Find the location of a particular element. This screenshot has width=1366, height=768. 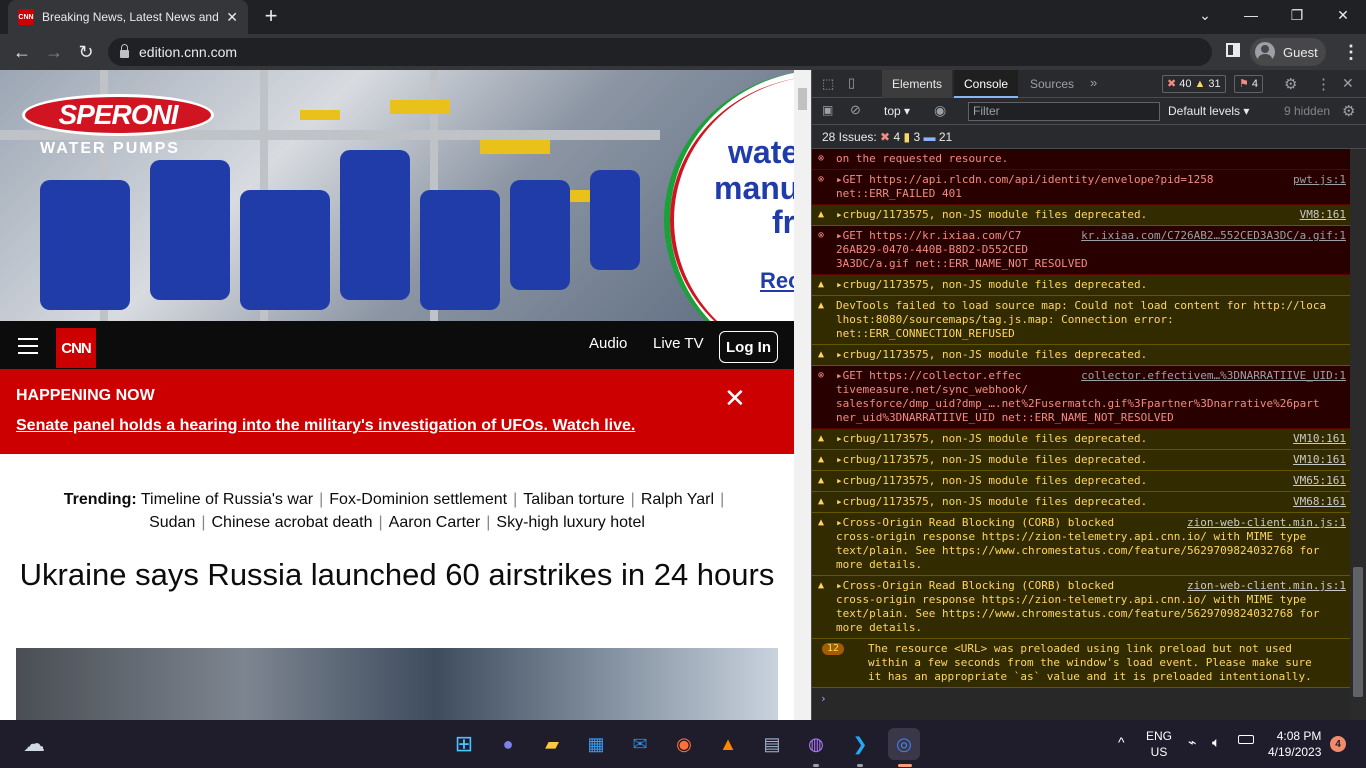

close-devtools-icon: ✕ is located at coordinates (1348, 83).